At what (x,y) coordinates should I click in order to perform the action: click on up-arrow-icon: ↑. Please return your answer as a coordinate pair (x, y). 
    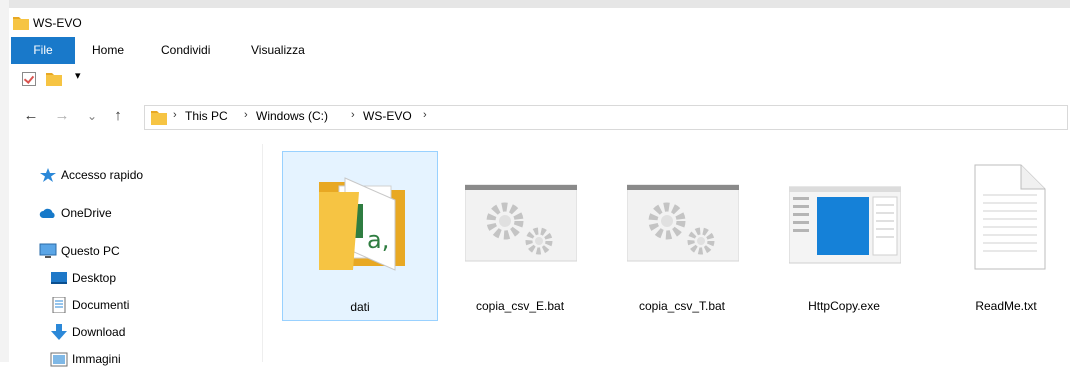
    Looking at the image, I should click on (118, 116).